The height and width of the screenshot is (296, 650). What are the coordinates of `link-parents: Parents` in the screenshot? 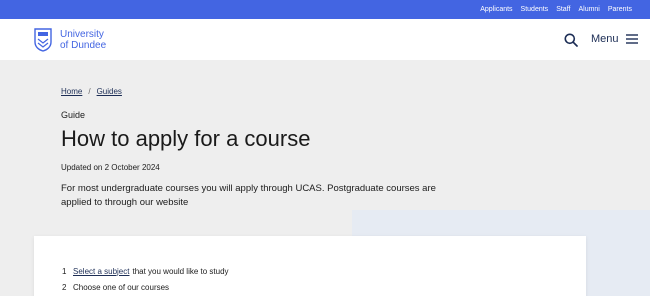 It's located at (620, 9).